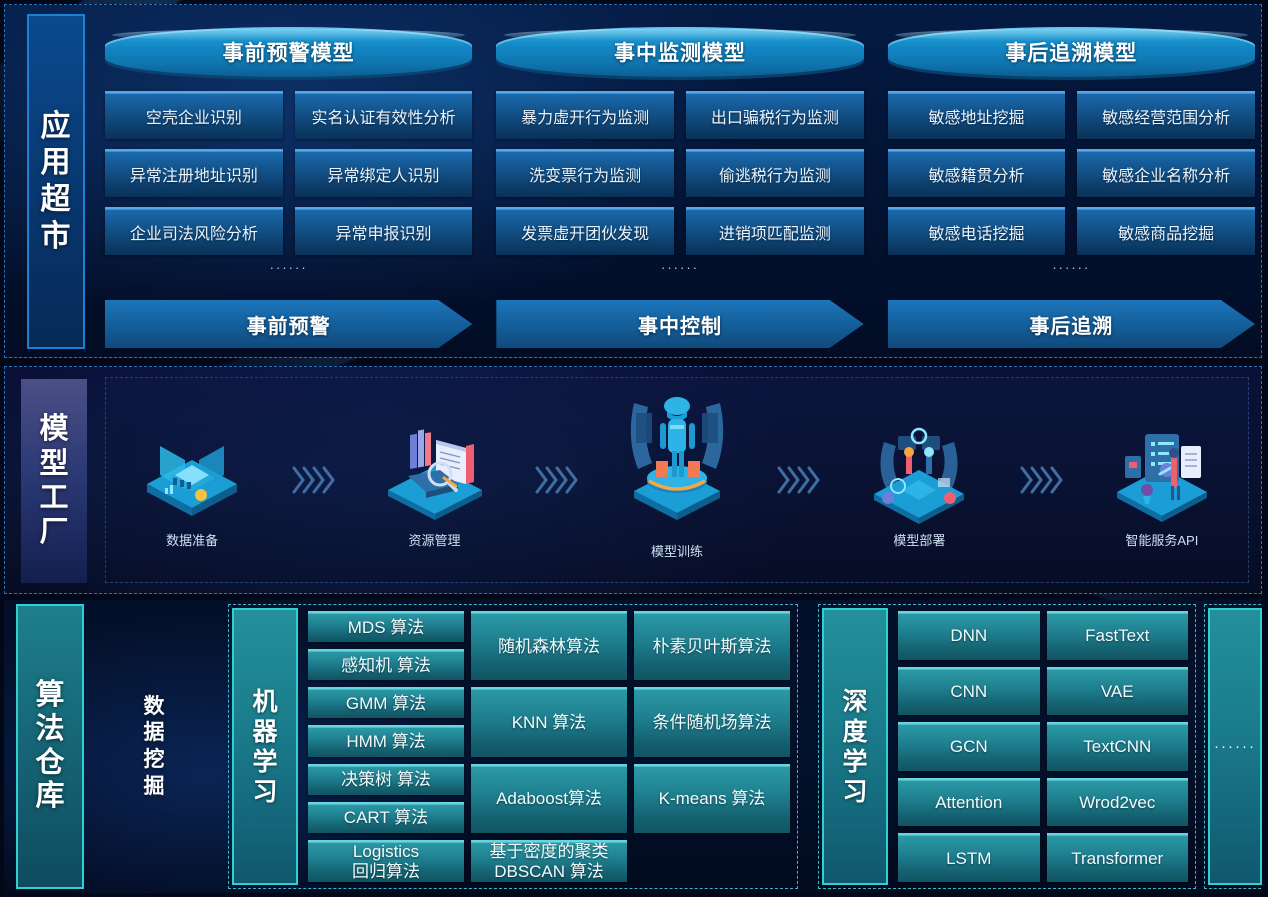  Describe the element at coordinates (383, 115) in the screenshot. I see `app-card: 实名认证有效性分析` at that location.